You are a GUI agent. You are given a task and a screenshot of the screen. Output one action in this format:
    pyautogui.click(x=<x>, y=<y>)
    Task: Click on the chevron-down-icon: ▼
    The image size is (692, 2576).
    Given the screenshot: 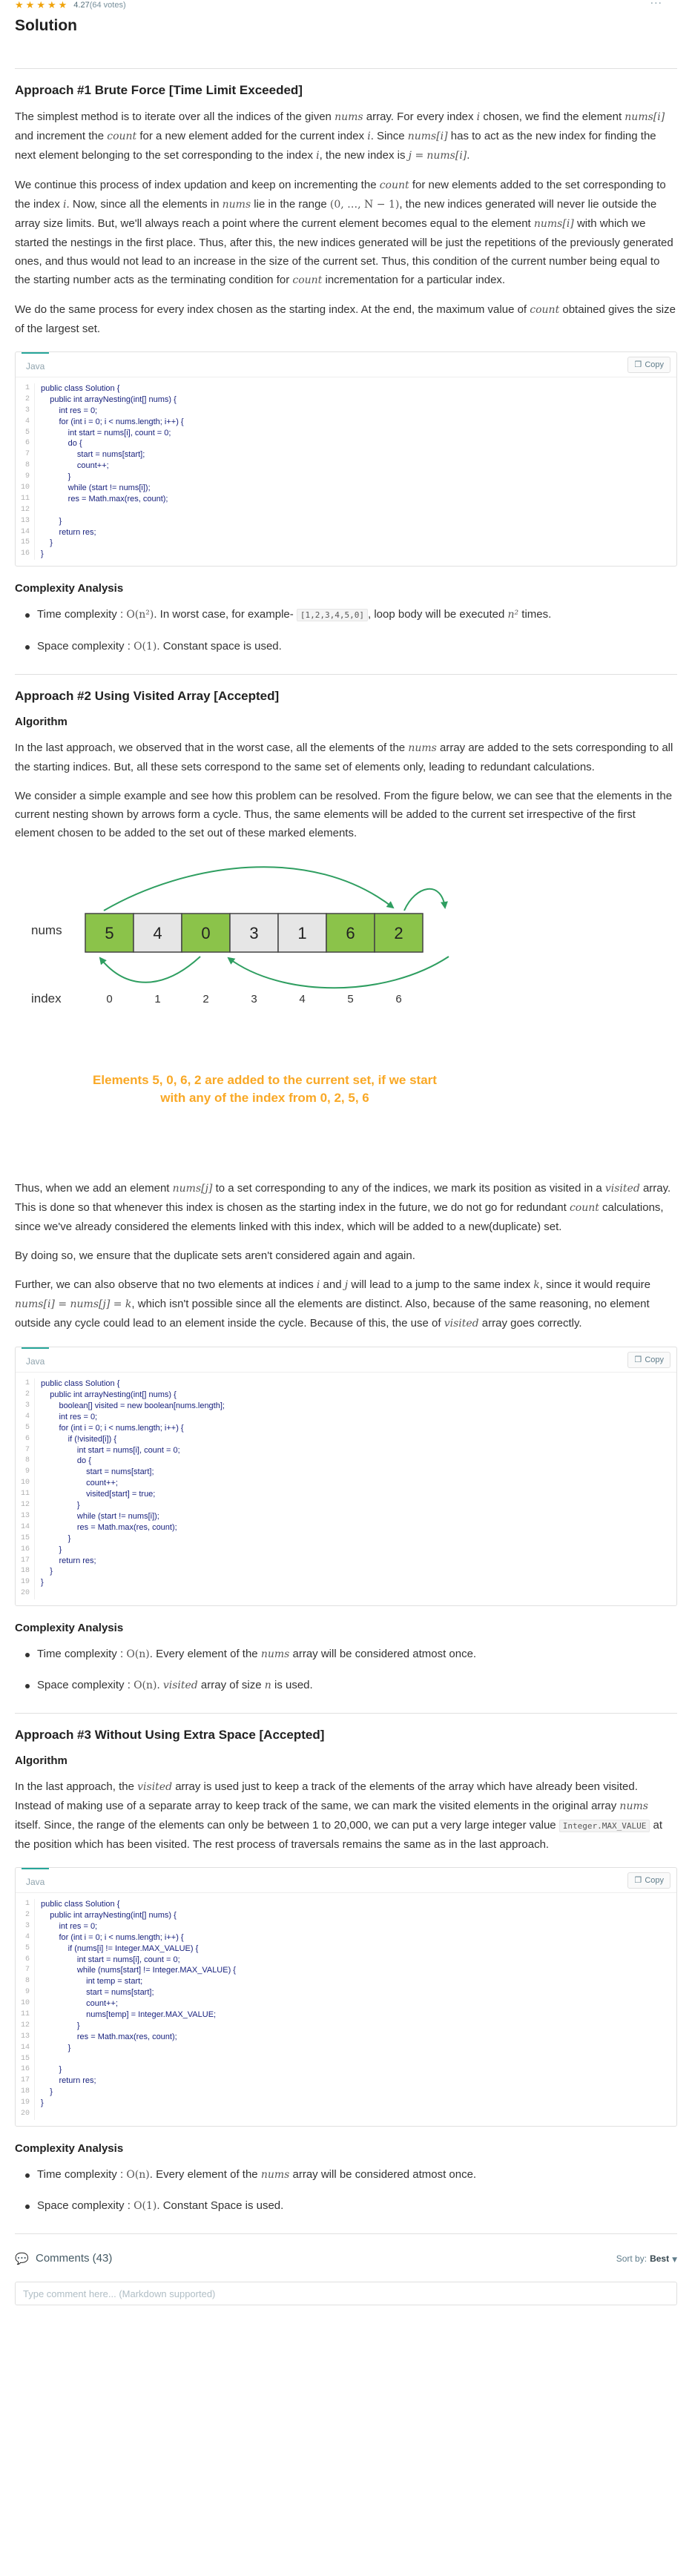 What is the action you would take?
    pyautogui.click(x=674, y=2260)
    